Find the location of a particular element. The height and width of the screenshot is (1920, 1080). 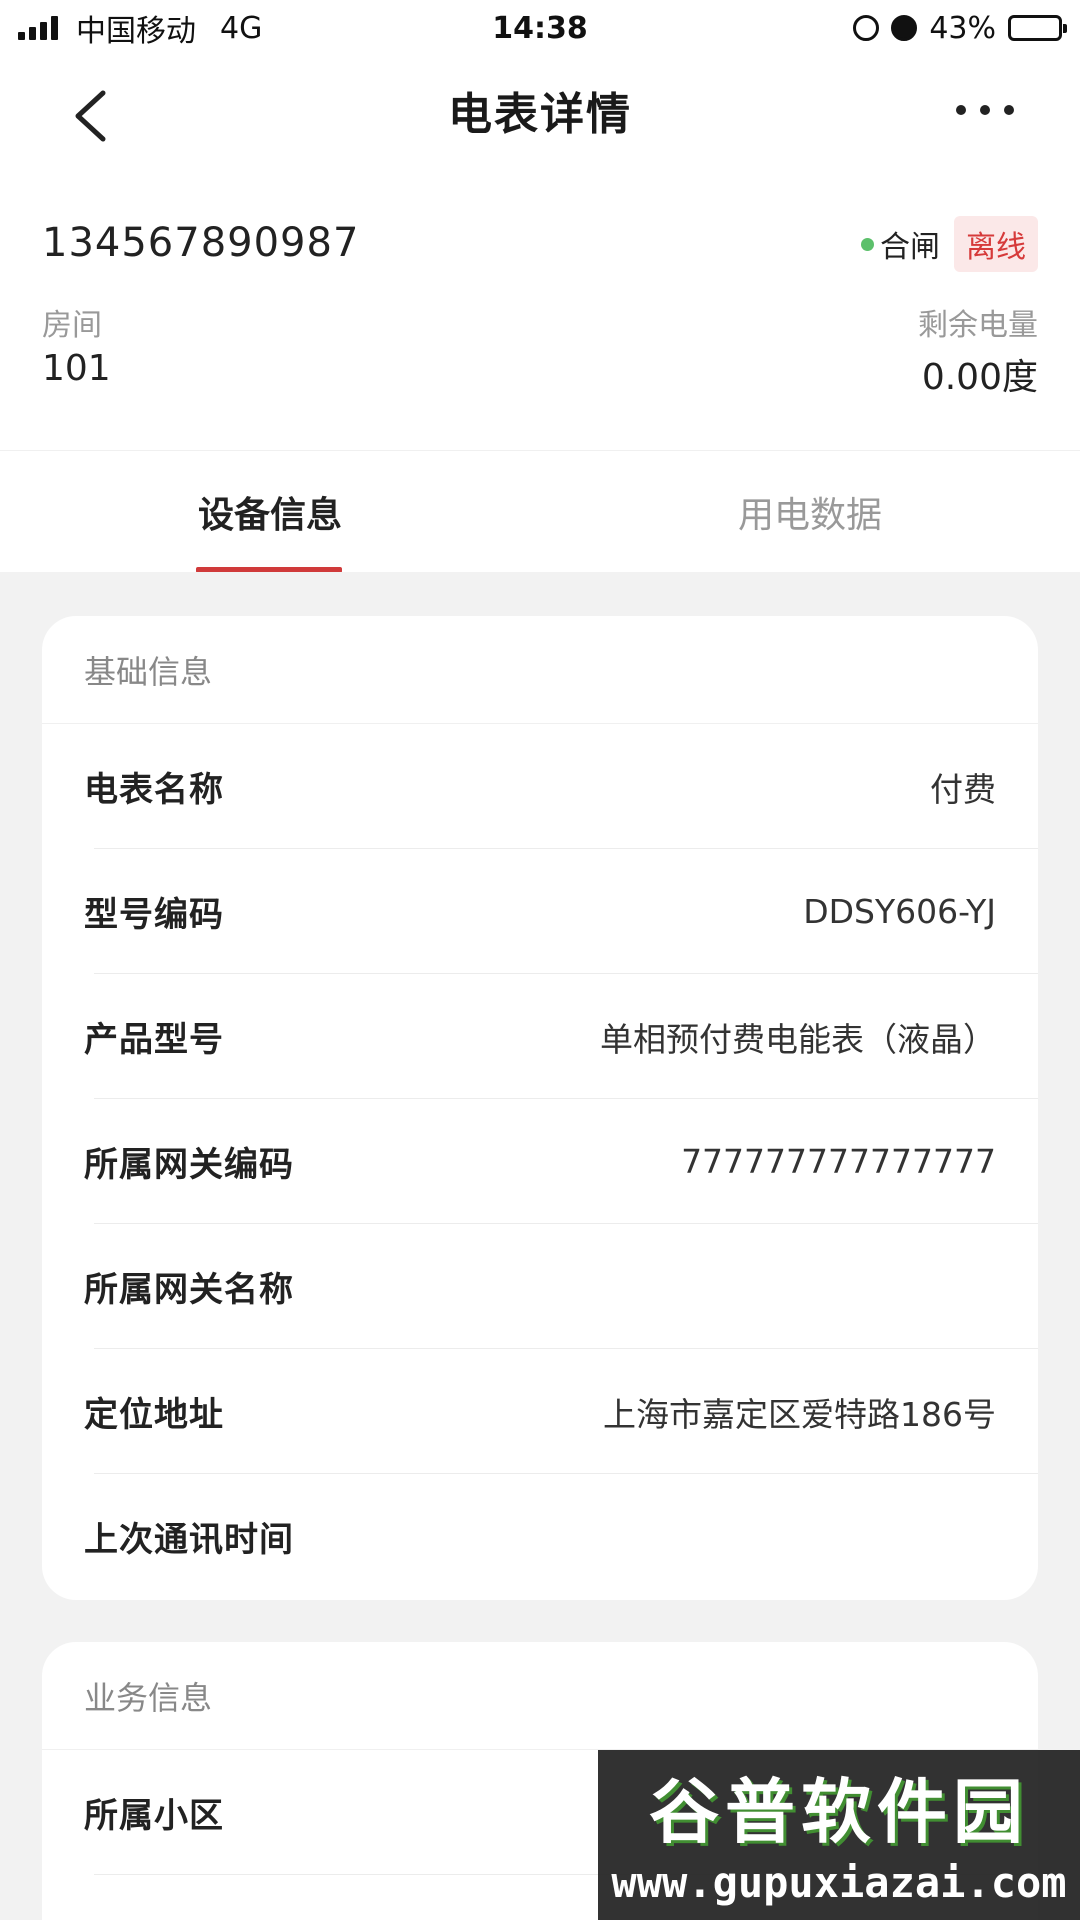

row-value: DDSY606-YJ is located at coordinates (899, 911).